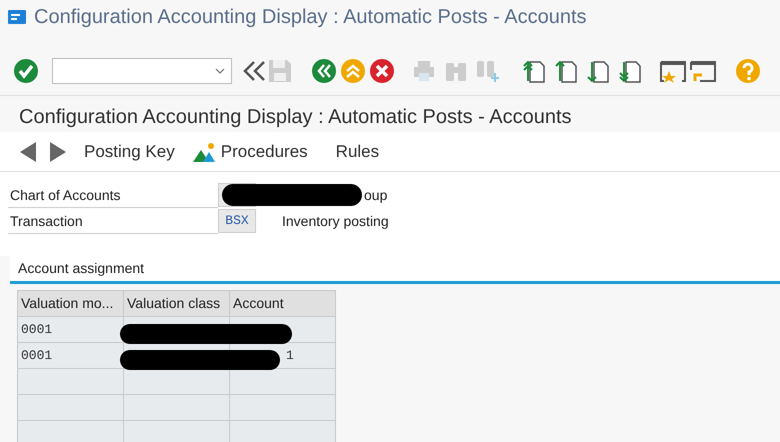 Image resolution: width=780 pixels, height=442 pixels. Describe the element at coordinates (395, 270) in the screenshot. I see `group-title: Account assignment` at that location.